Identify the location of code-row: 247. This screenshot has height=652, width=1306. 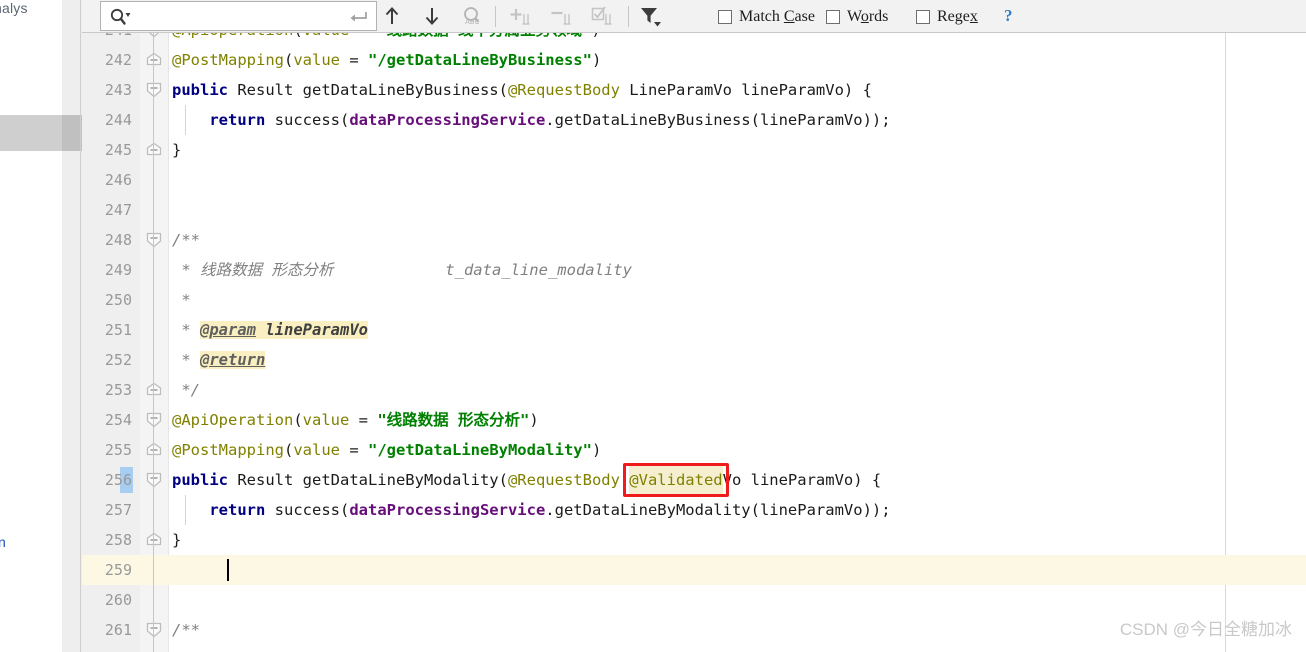
(694, 210).